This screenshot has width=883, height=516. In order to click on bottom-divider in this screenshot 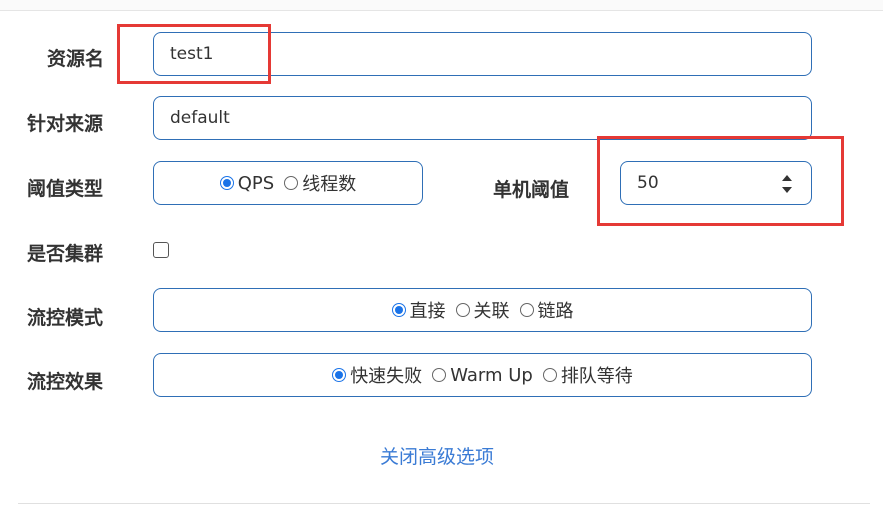, I will do `click(444, 503)`.